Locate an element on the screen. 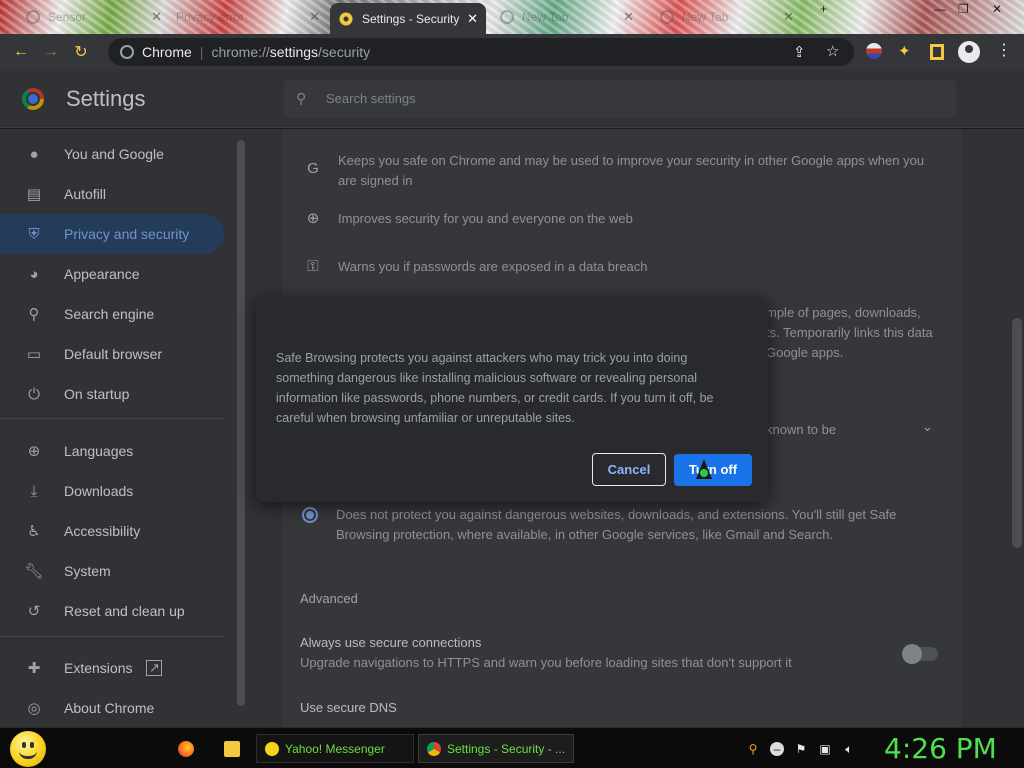 The image size is (1024, 768). start-smiley-icon is located at coordinates (28, 749).